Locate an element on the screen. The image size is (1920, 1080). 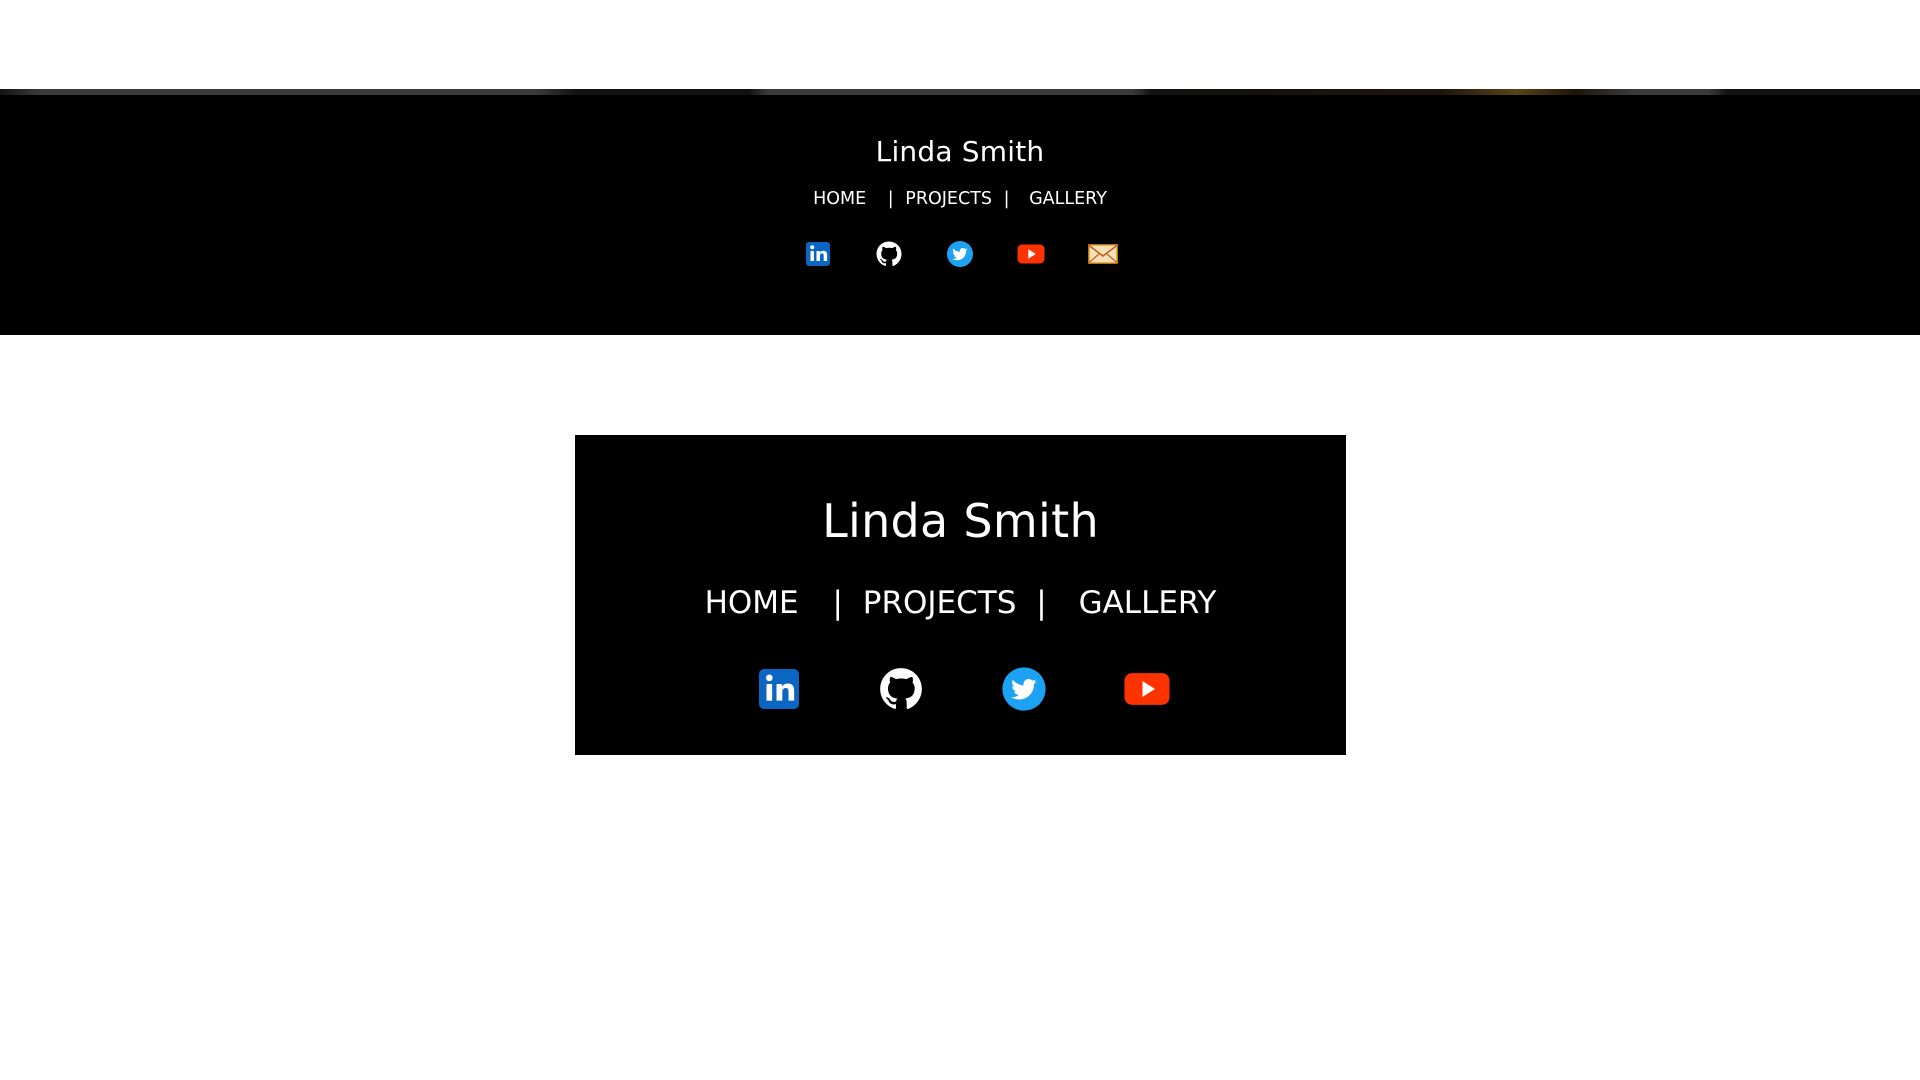
header-preview-card: Linda Smith HOME | PROJECTS | GALLERY is located at coordinates (960, 595).